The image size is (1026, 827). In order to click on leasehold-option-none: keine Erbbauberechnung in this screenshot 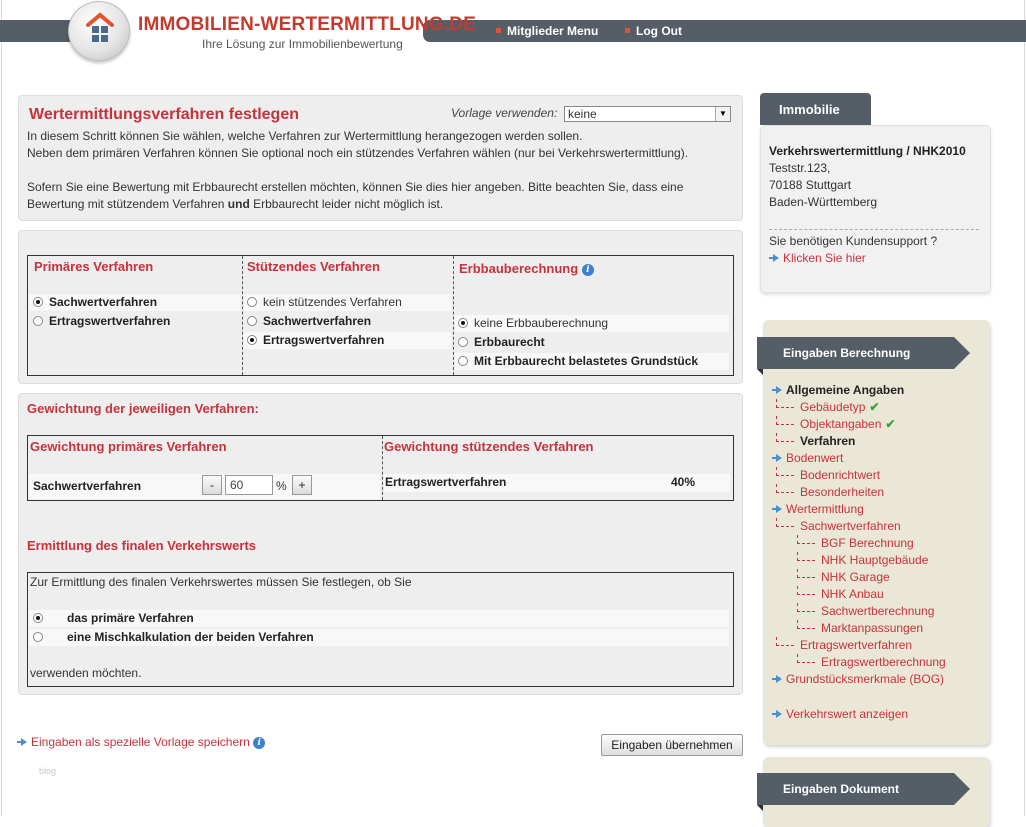, I will do `click(533, 323)`.